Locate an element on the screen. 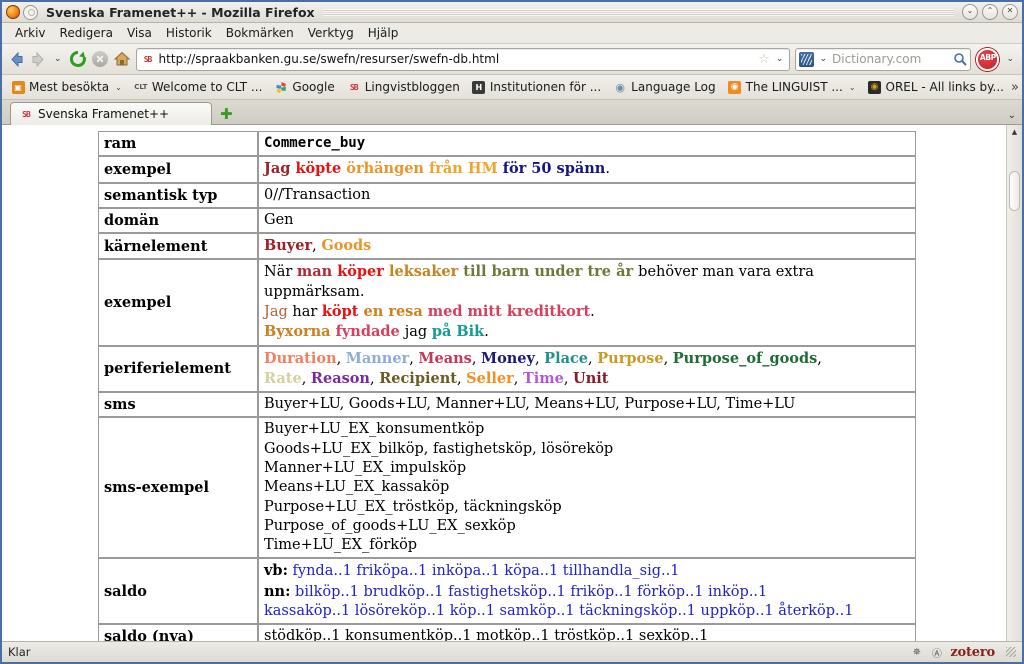  table-row: semantisk typ 0//Transaction is located at coordinates (507, 195).